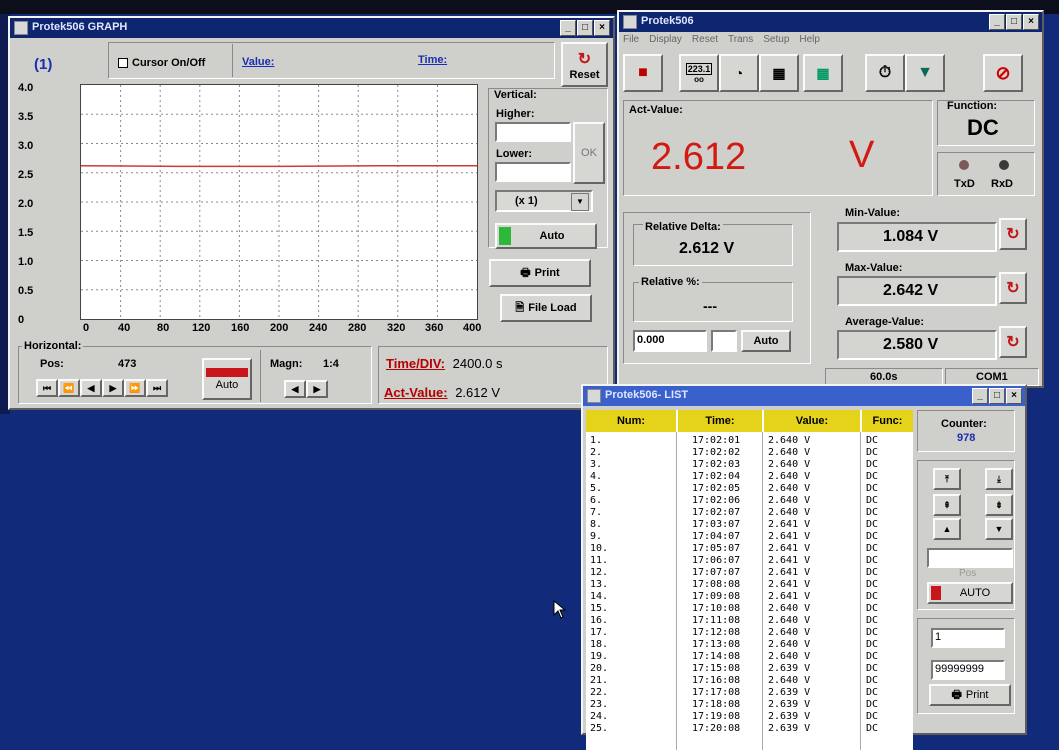  I want to click on col-value: Value:, so click(813, 421).